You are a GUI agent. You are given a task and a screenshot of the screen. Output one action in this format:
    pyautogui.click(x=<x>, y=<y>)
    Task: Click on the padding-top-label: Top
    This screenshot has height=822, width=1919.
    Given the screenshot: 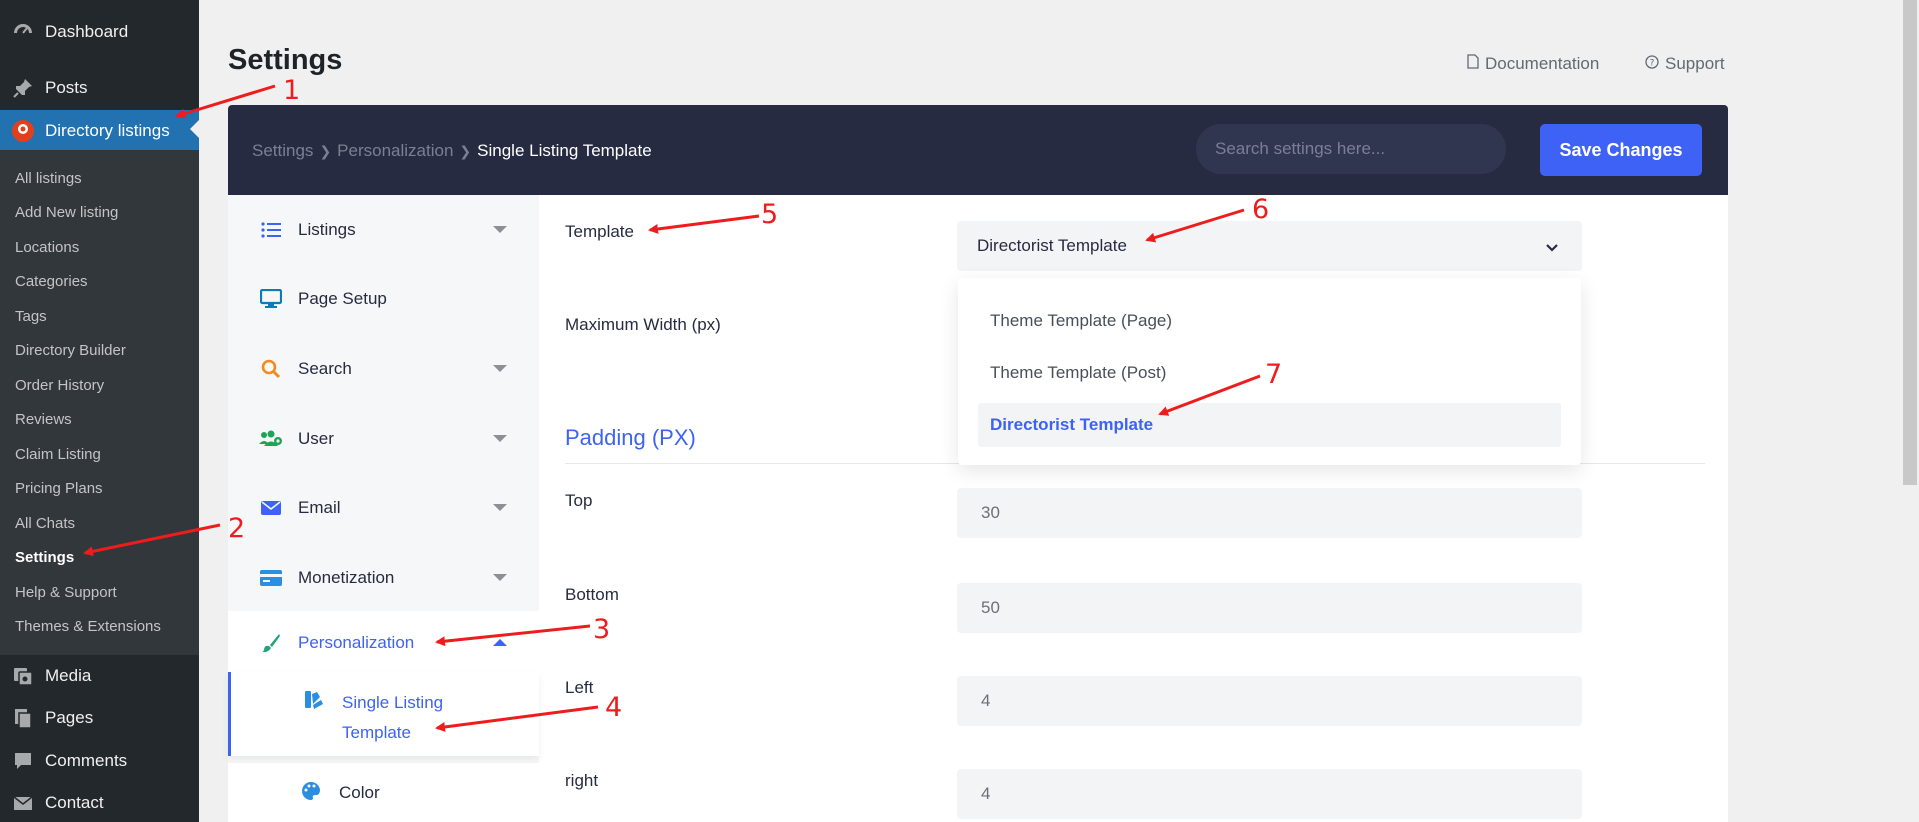 What is the action you would take?
    pyautogui.click(x=579, y=500)
    